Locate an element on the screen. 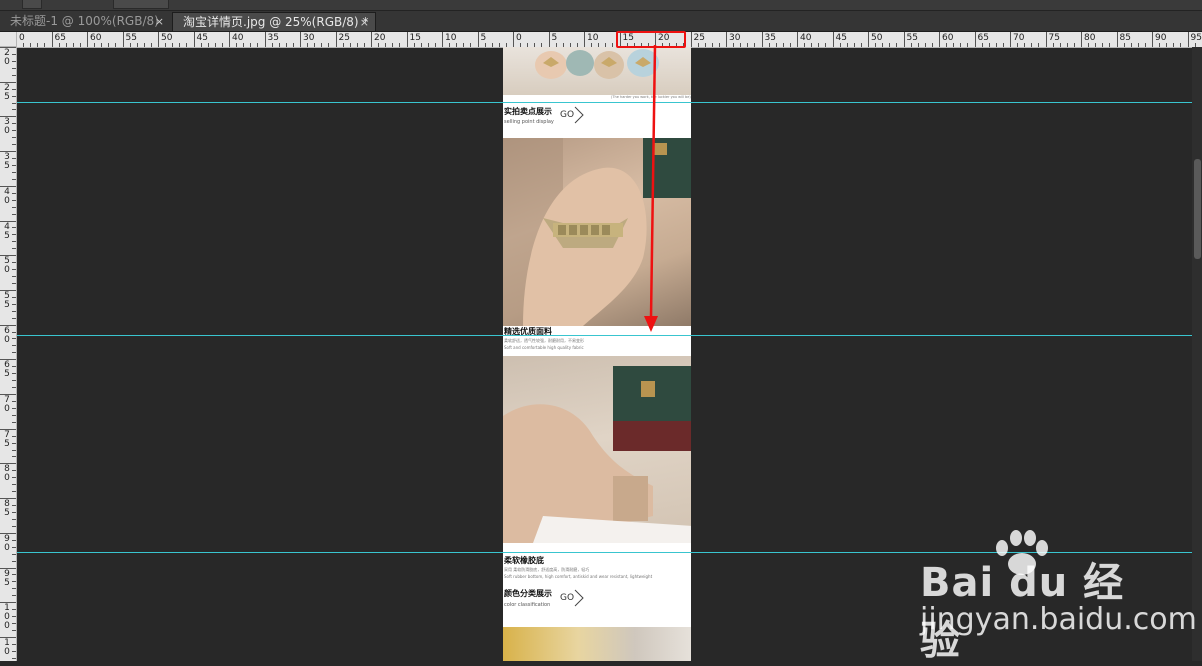 The height and width of the screenshot is (666, 1202). tab-label: 未标题-1 @ 100%(RGB/8) is located at coordinates (84, 21).